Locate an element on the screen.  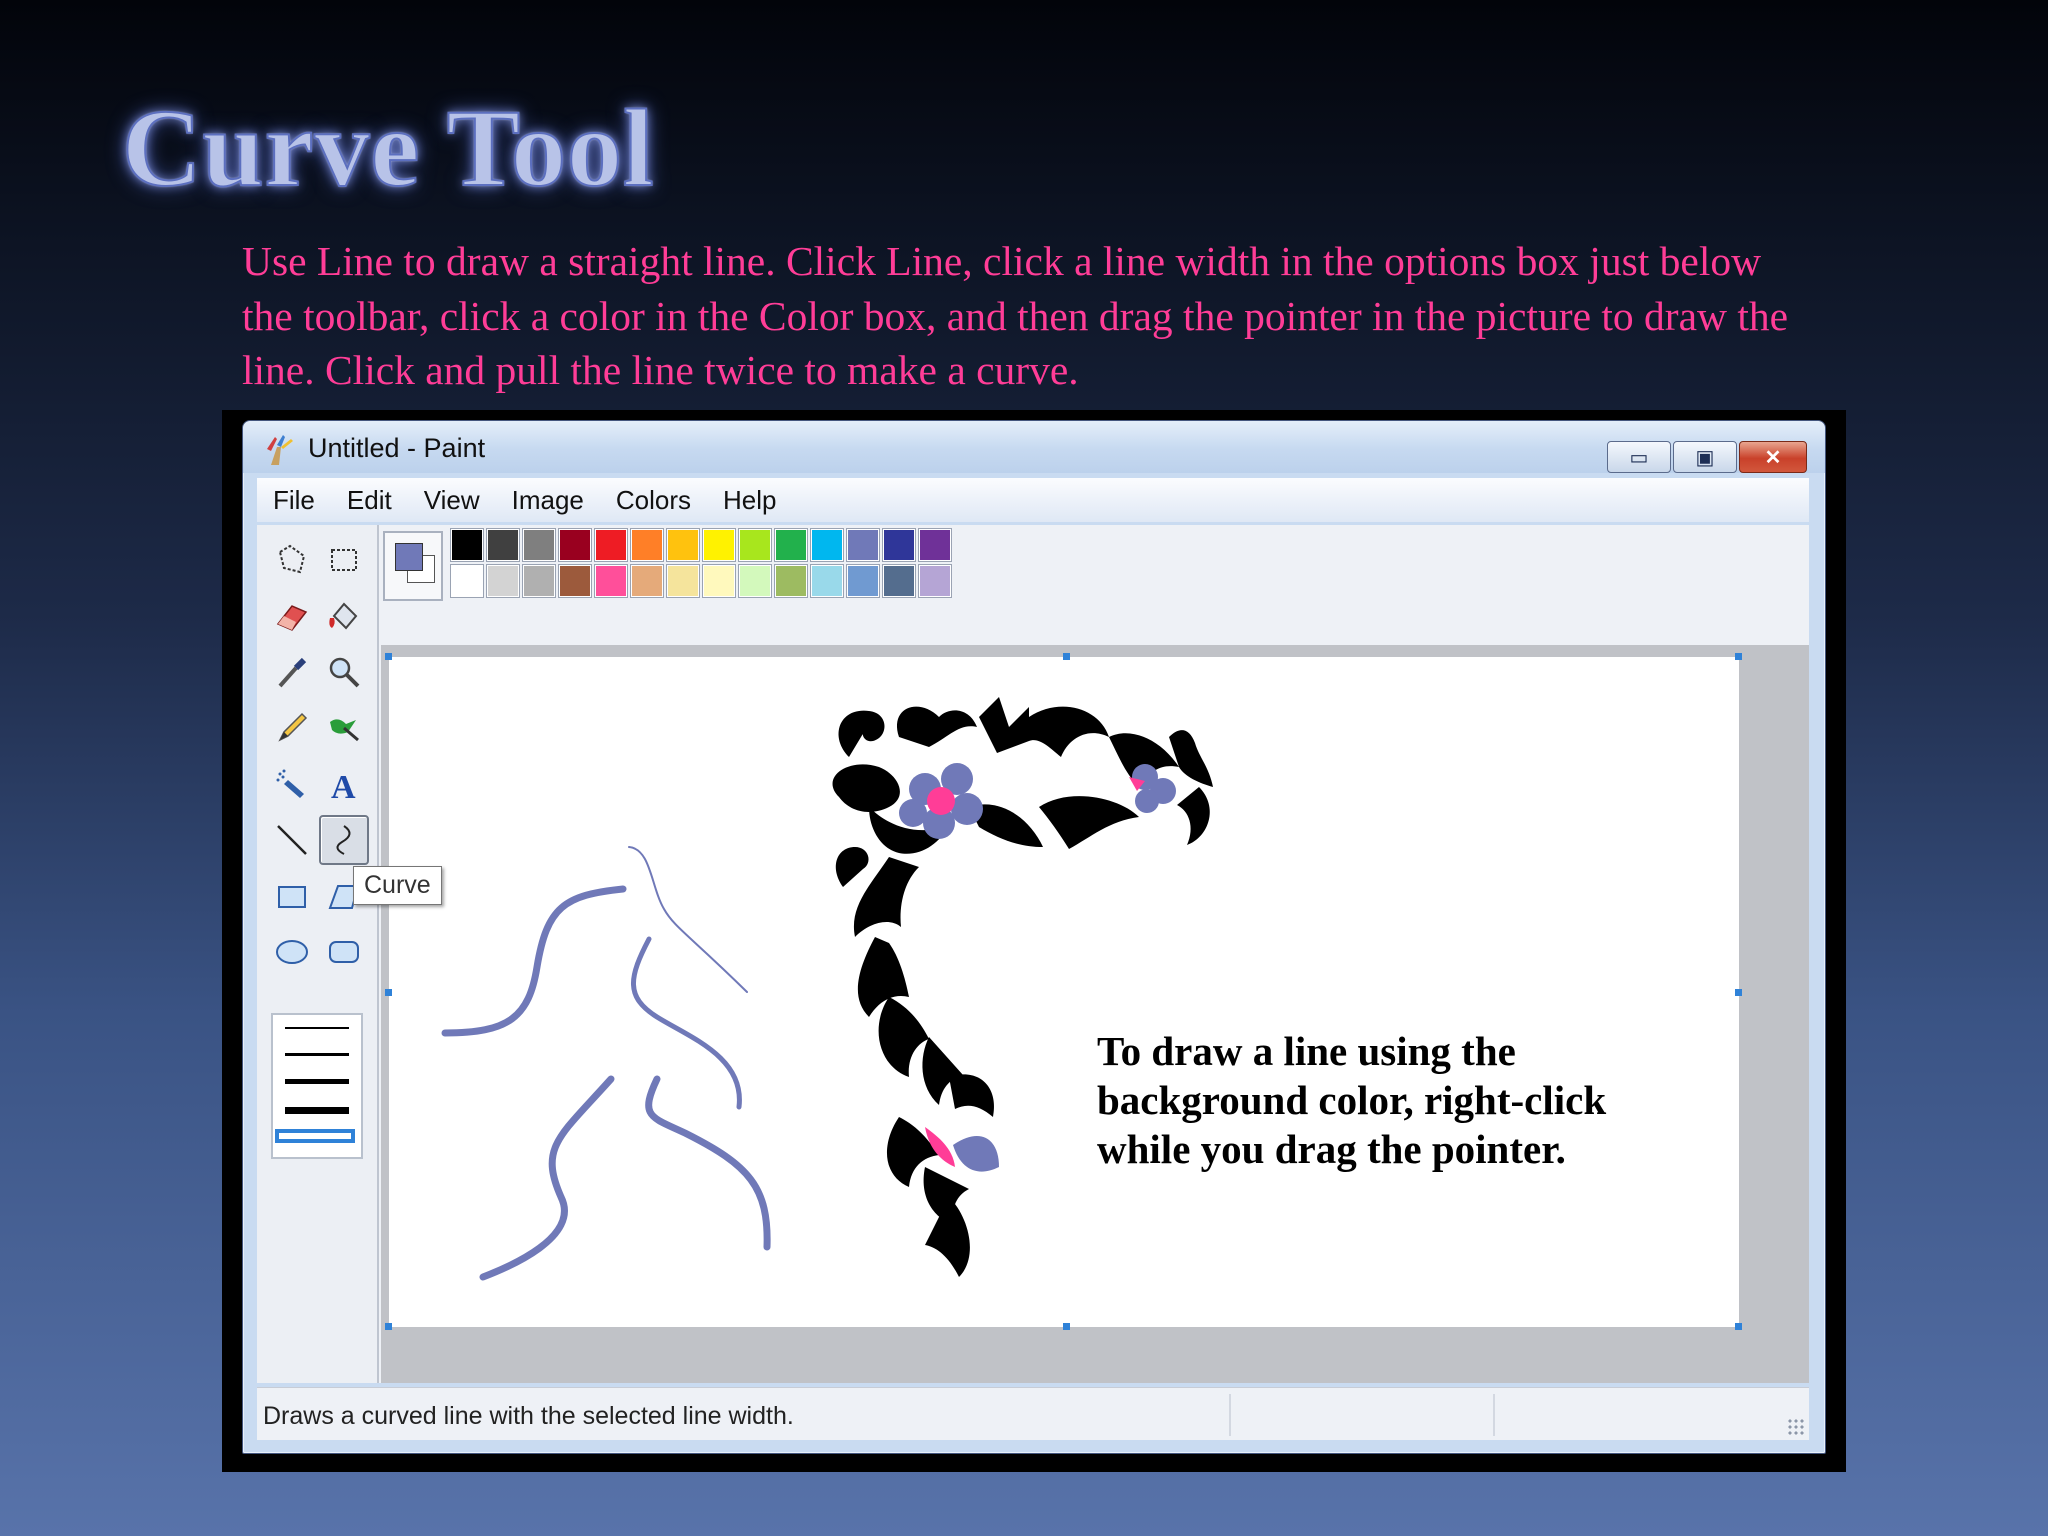
select-icon is located at coordinates (344, 560).